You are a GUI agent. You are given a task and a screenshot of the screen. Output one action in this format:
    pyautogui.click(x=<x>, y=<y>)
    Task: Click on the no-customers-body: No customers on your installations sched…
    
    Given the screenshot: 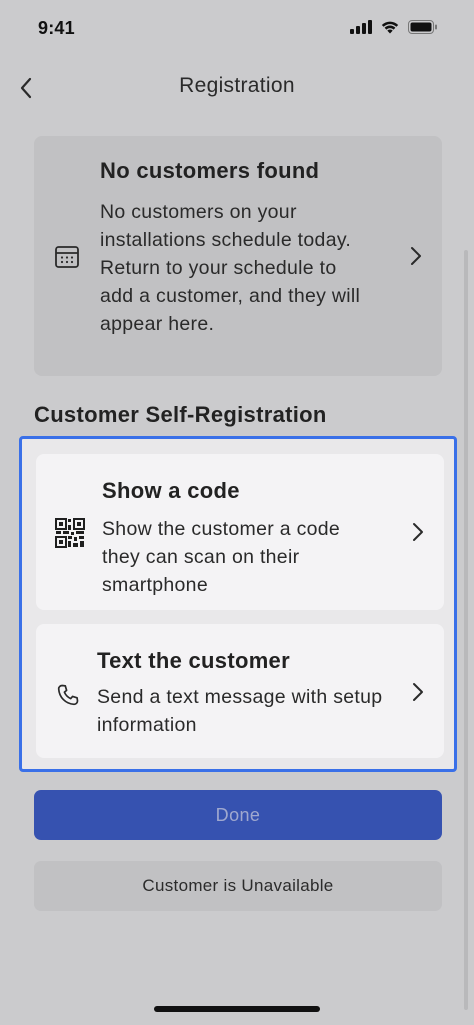 What is the action you would take?
    pyautogui.click(x=230, y=268)
    